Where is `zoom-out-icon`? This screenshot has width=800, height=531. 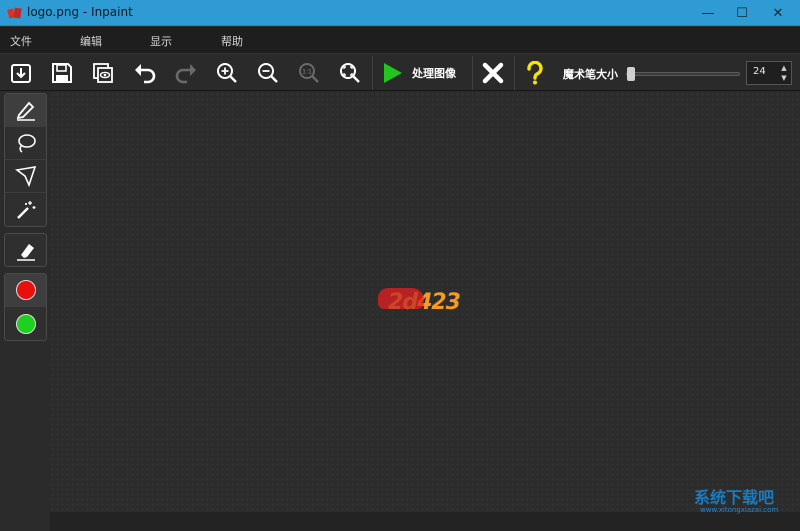 zoom-out-icon is located at coordinates (268, 73).